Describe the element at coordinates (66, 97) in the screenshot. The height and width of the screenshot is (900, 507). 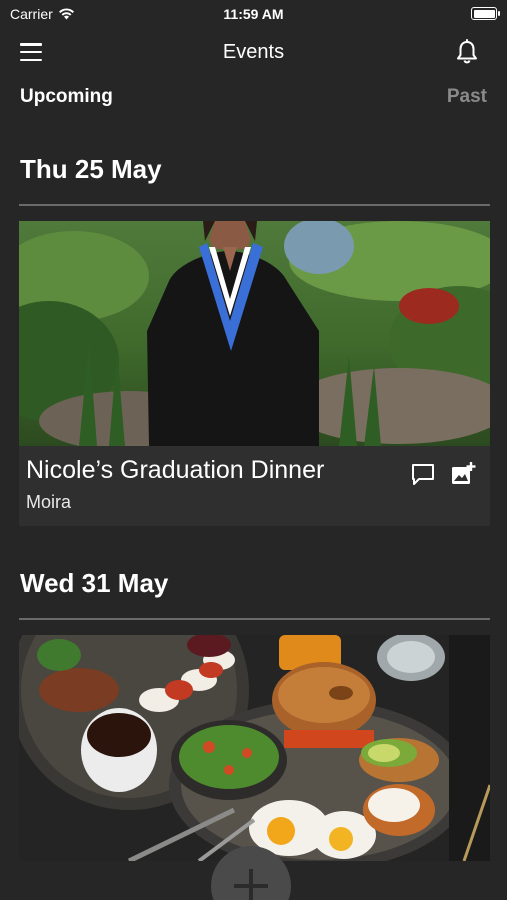
I see `tab-upcoming: Upcoming` at that location.